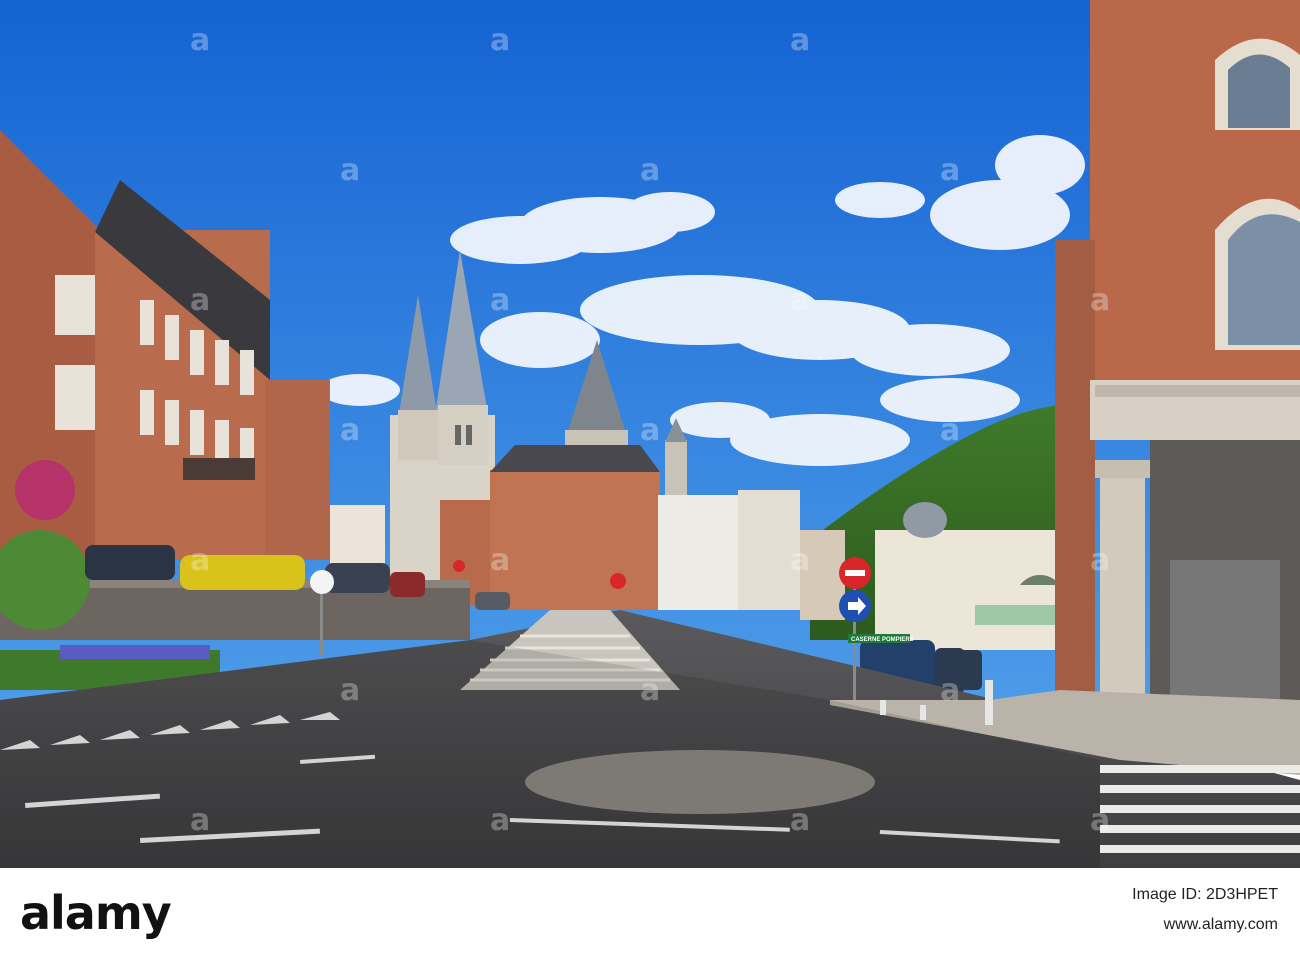 Image resolution: width=1300 pixels, height=957 pixels. What do you see at coordinates (1205, 910) in the screenshot?
I see `image-meta: Image ID: 2D3HPET www.alamy.com` at bounding box center [1205, 910].